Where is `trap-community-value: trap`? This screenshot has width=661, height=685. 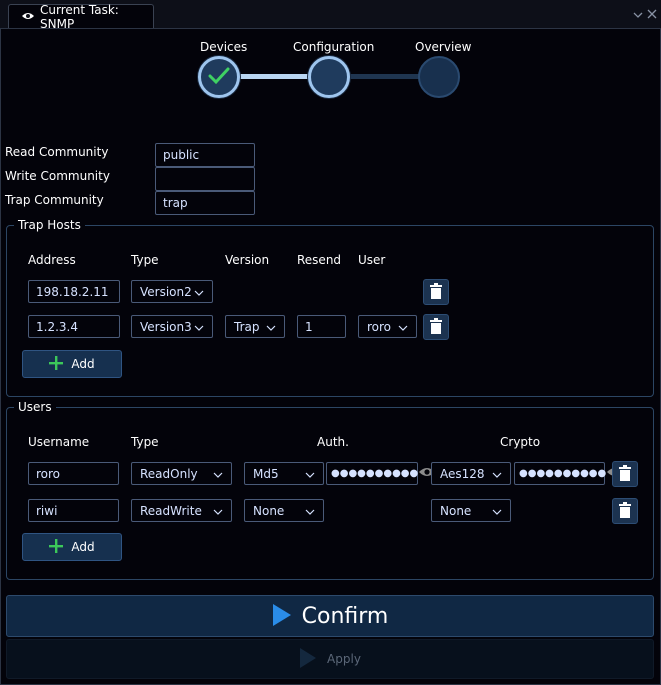
trap-community-value: trap is located at coordinates (175, 203).